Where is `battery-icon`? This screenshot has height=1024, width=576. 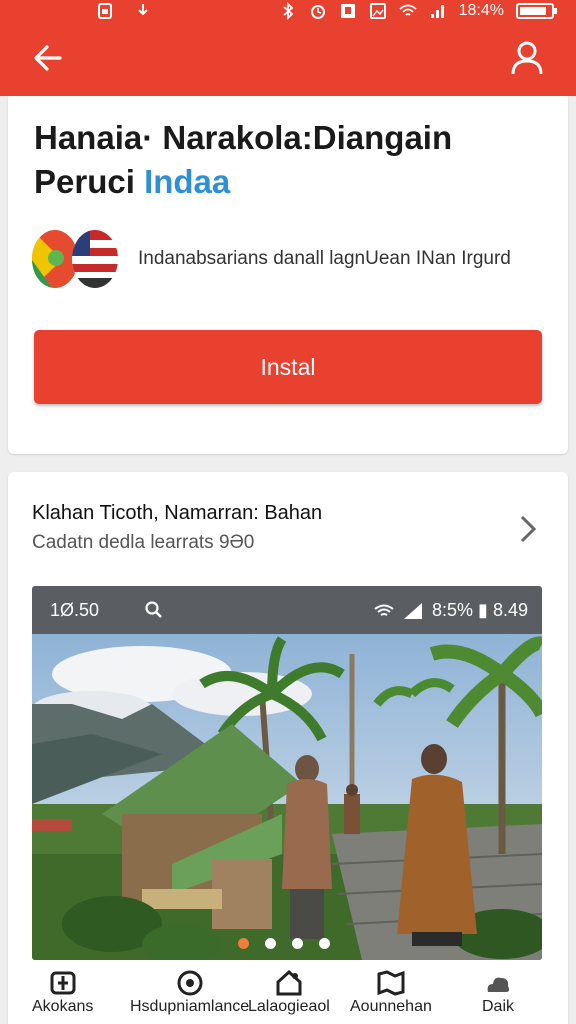
battery-icon is located at coordinates (536, 11).